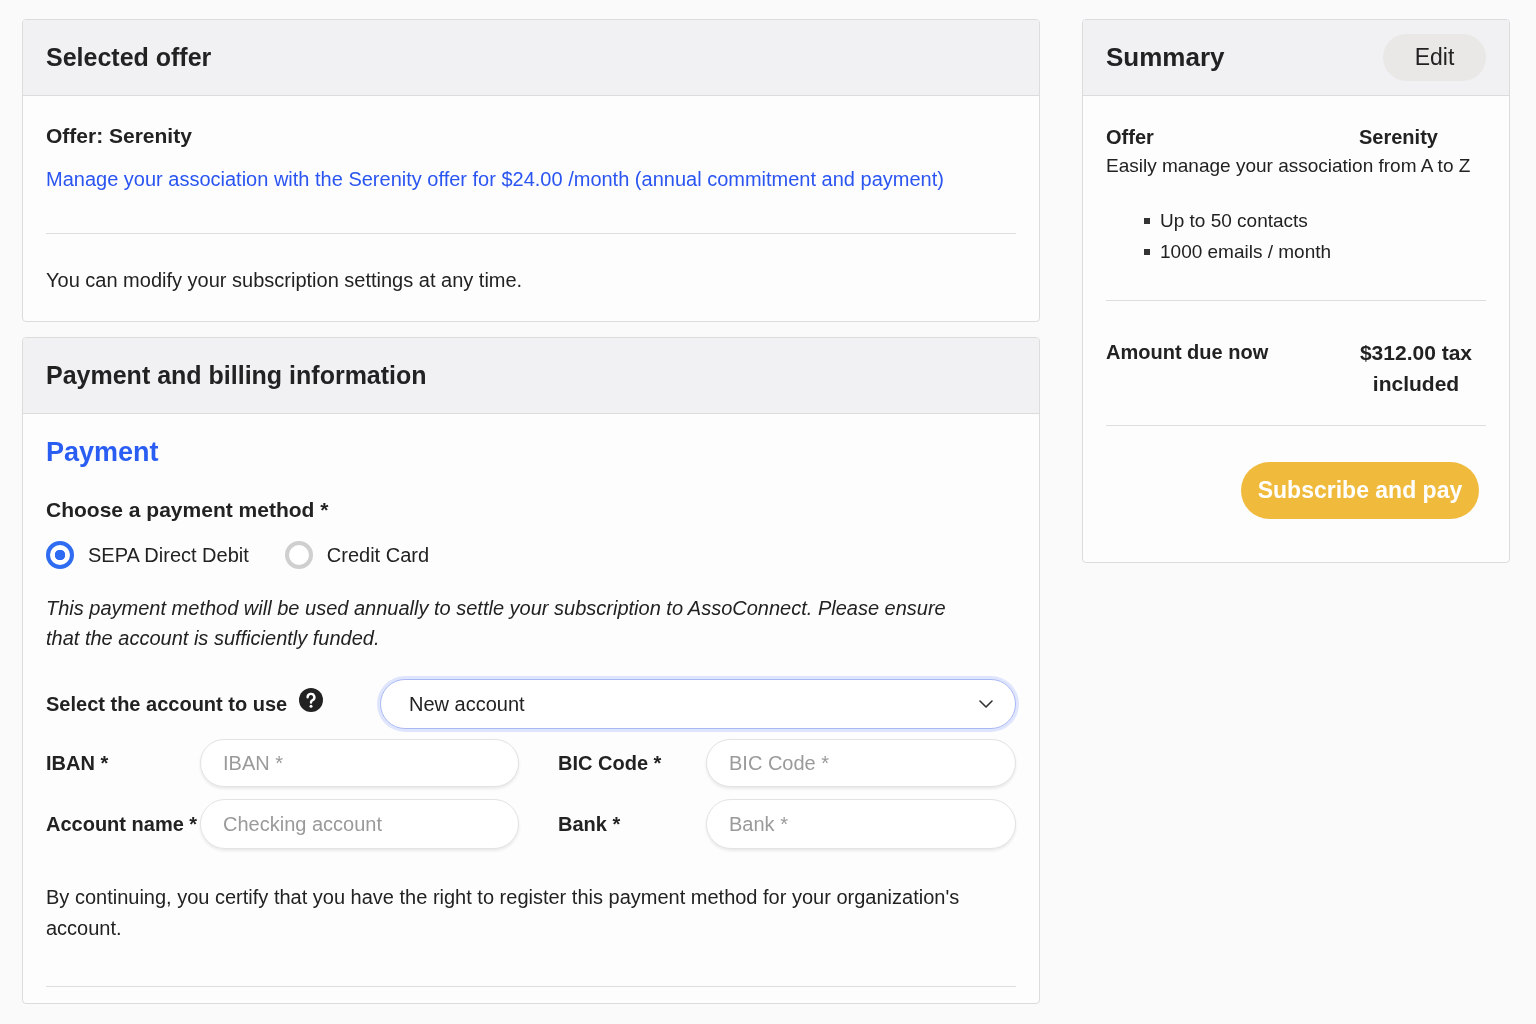 Image resolution: width=1536 pixels, height=1024 pixels. What do you see at coordinates (531, 179) in the screenshot?
I see `offer-link: Manage your association with the Serenity offer for $24.00 /month (annual commitment and payment)` at bounding box center [531, 179].